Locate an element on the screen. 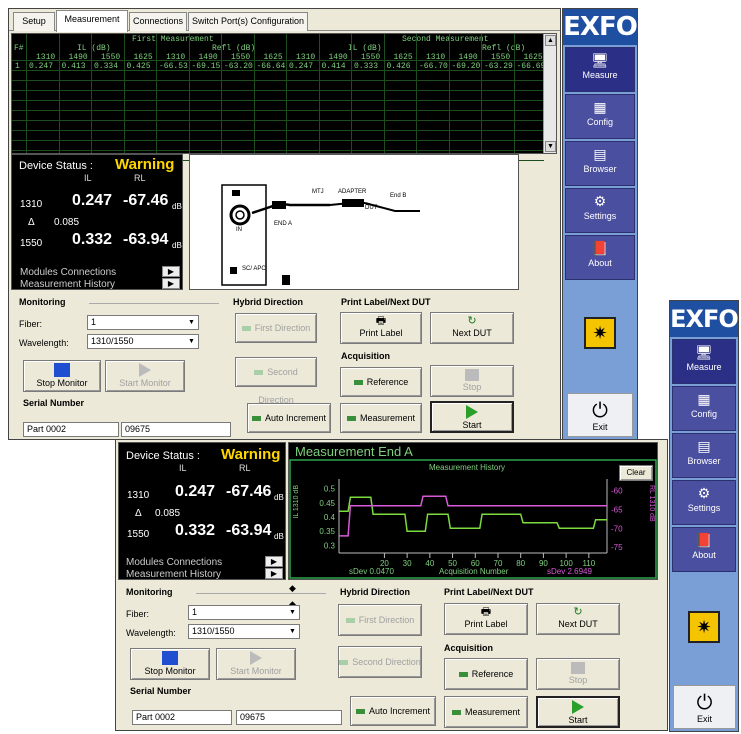 The width and height of the screenshot is (741, 734). tab-connections: Connections is located at coordinates (158, 21).